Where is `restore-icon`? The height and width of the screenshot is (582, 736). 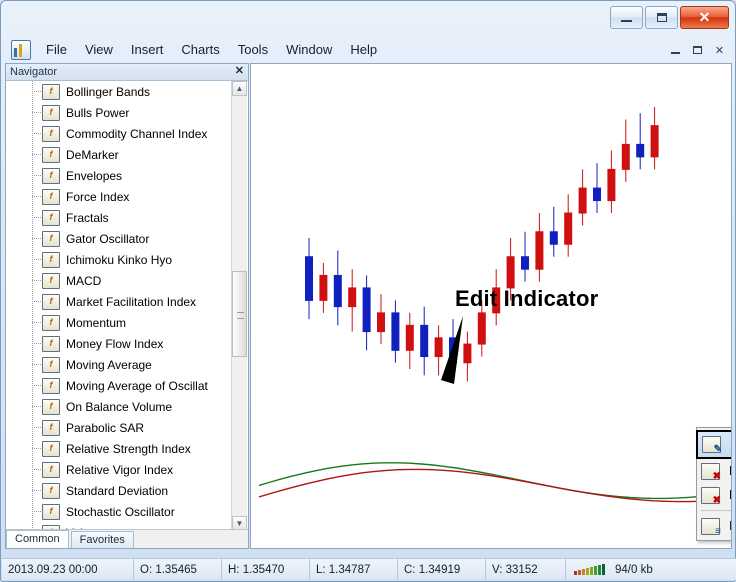
restore-icon is located at coordinates (697, 50).